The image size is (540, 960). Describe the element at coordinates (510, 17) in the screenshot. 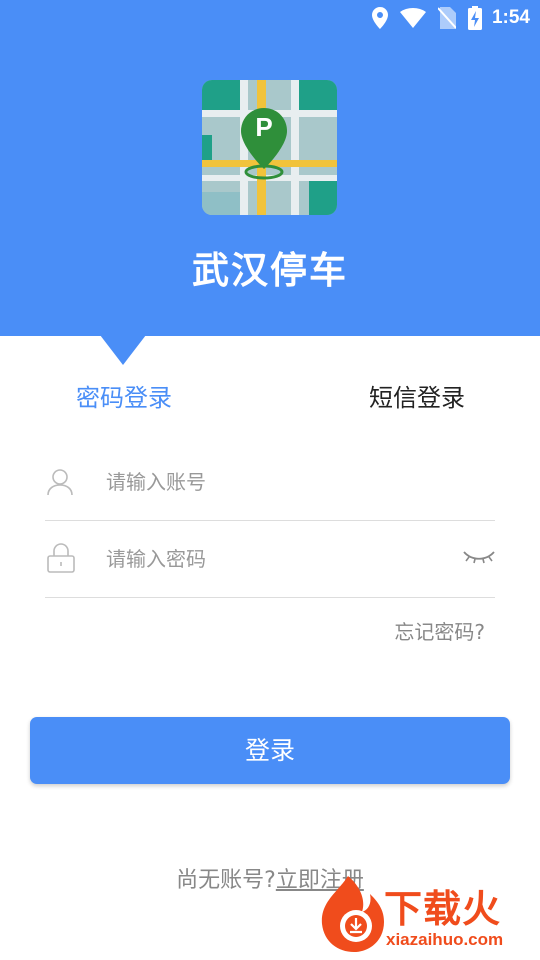

I see `status-time: 1:54` at that location.